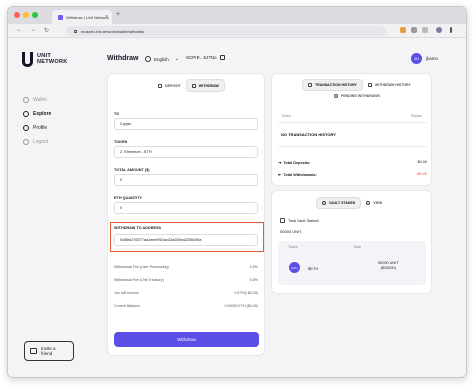  What do you see at coordinates (357, 96) in the screenshot?
I see `tab-pending-withdraws: PENDING WITHDRAWS` at bounding box center [357, 96].